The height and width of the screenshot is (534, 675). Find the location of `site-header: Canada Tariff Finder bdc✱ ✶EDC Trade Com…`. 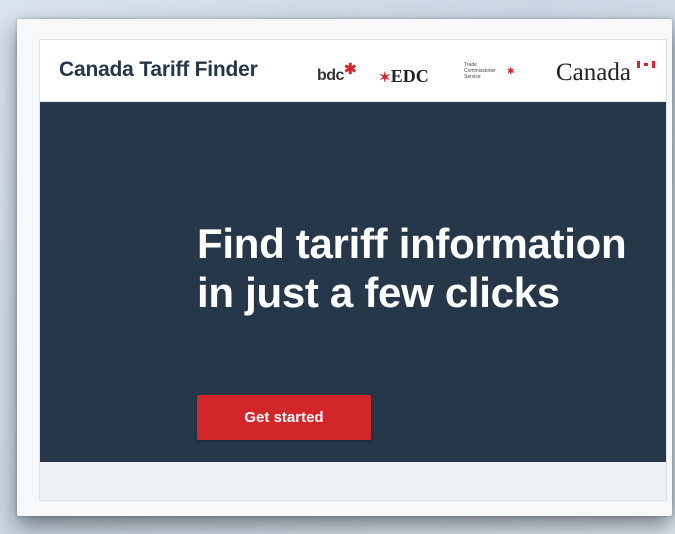

site-header: Canada Tariff Finder bdc✱ ✶EDC Trade Com… is located at coordinates (353, 71).